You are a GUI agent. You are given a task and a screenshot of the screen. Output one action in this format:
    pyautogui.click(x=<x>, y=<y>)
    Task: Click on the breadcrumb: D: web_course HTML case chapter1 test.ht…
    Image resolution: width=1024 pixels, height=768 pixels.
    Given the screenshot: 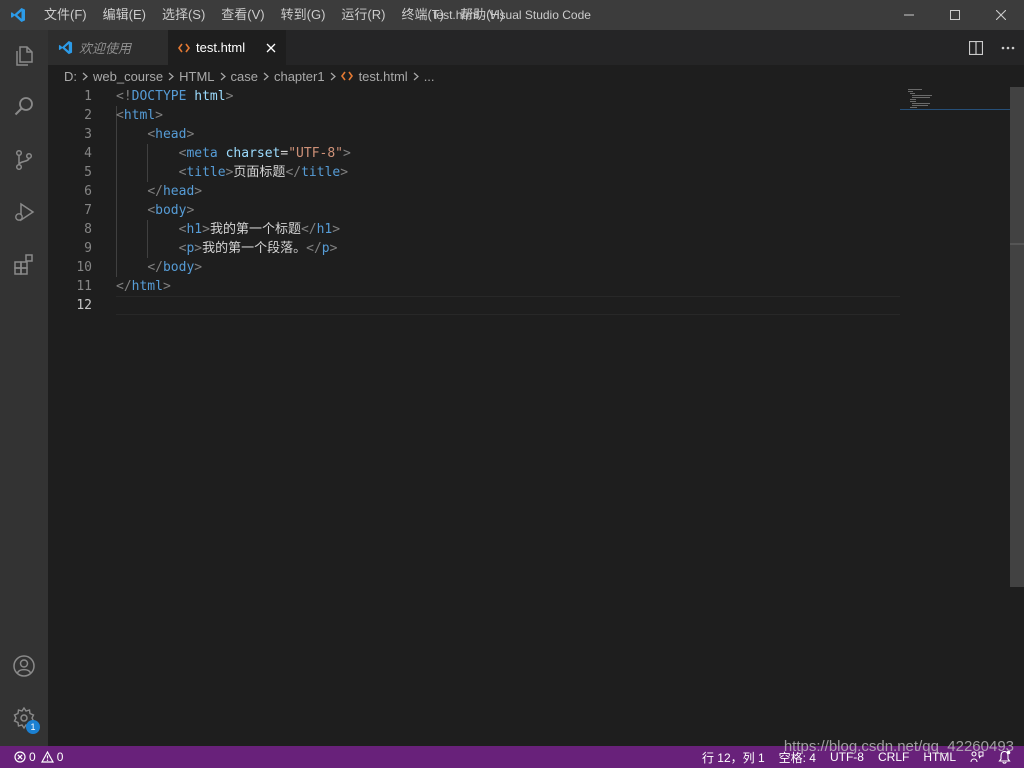 What is the action you would take?
    pyautogui.click(x=536, y=76)
    